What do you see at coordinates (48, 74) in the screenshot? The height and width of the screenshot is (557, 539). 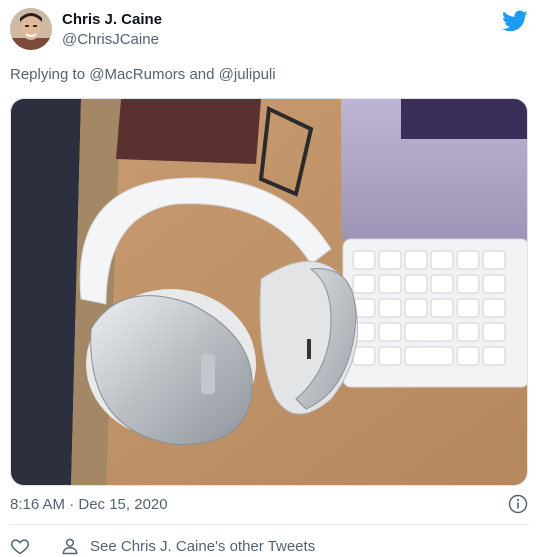 I see `reply-prefix: Replying to` at bounding box center [48, 74].